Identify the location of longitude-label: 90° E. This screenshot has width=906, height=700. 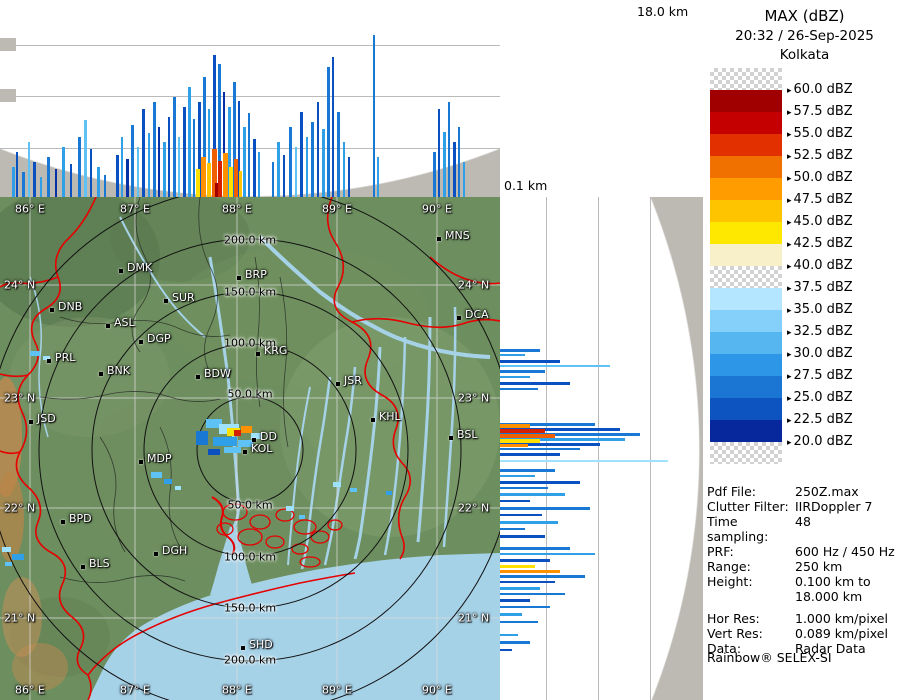
(437, 690).